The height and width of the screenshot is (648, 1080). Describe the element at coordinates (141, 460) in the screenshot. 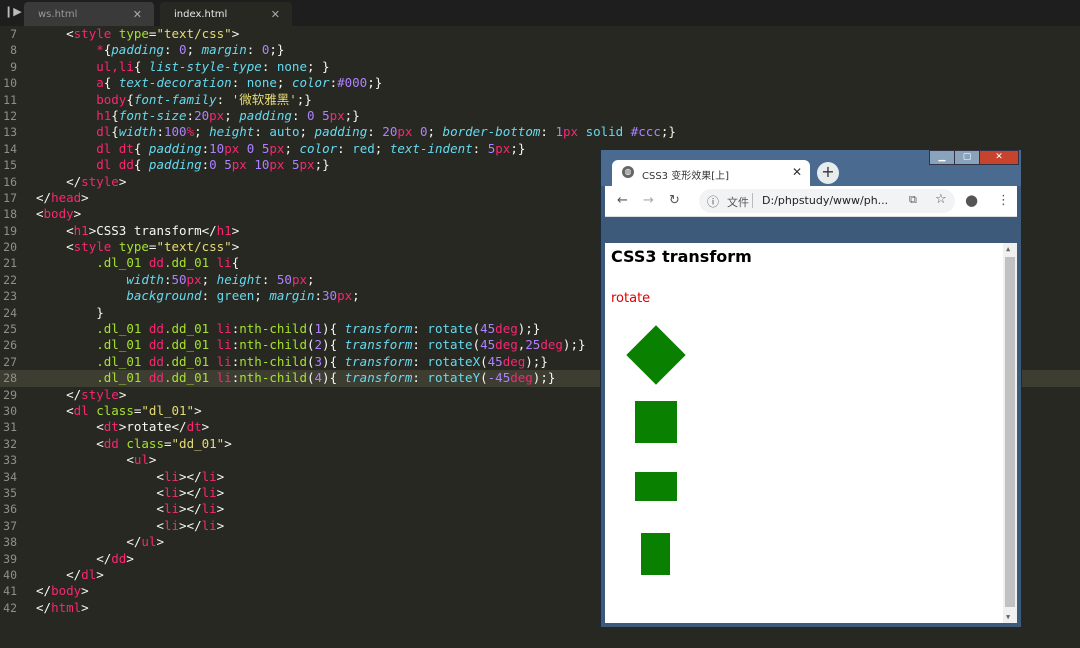

I see `tag: ul` at that location.